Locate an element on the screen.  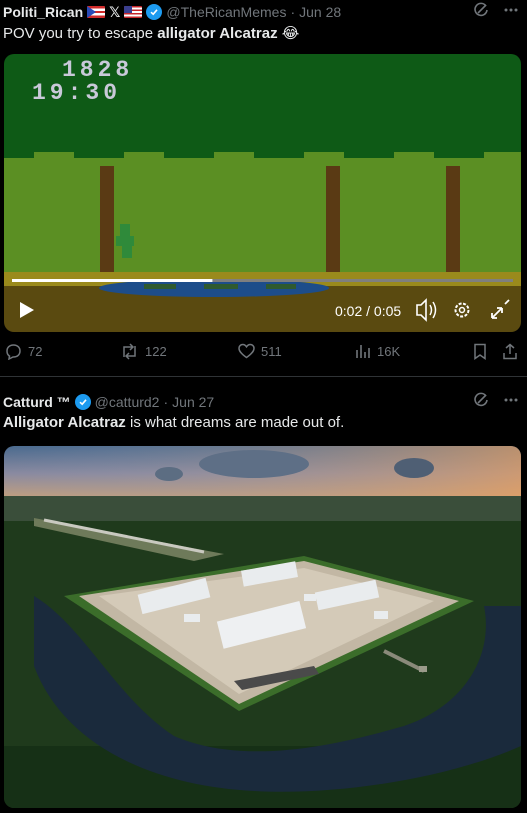
tweet-header: Politi_Rican 𝕏 @TheRicanMemes · Jun 28 is located at coordinates (172, 12).